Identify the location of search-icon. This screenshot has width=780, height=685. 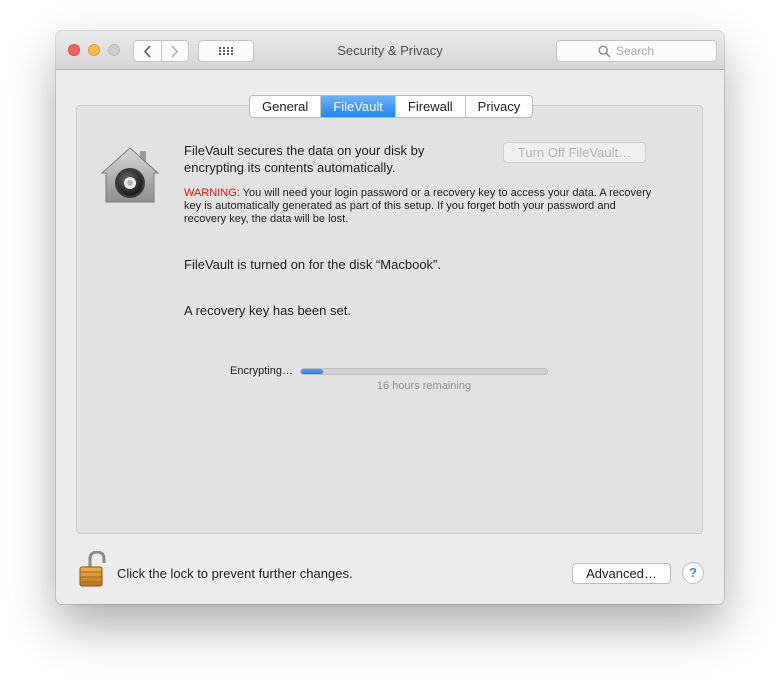
(604, 51).